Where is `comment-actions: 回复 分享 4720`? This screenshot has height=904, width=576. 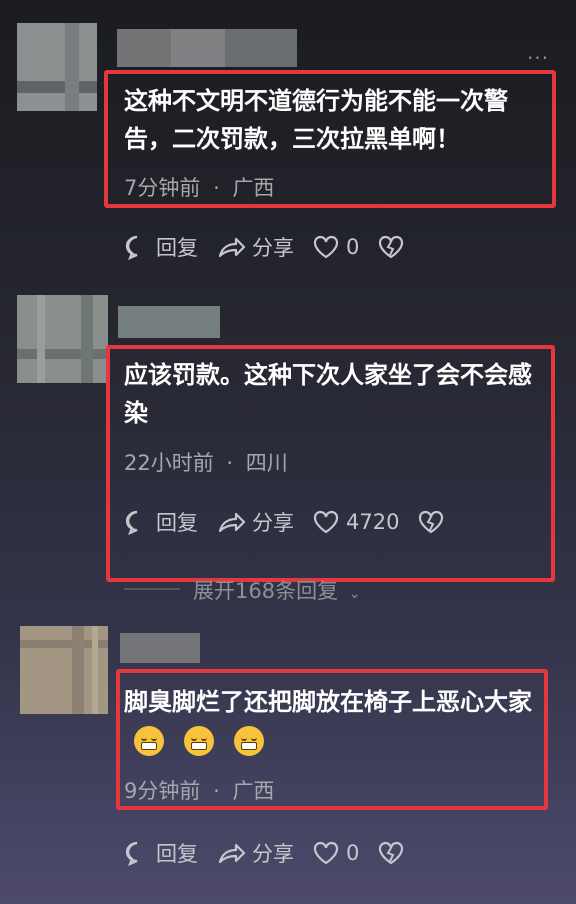 comment-actions: 回复 分享 4720 is located at coordinates (296, 522).